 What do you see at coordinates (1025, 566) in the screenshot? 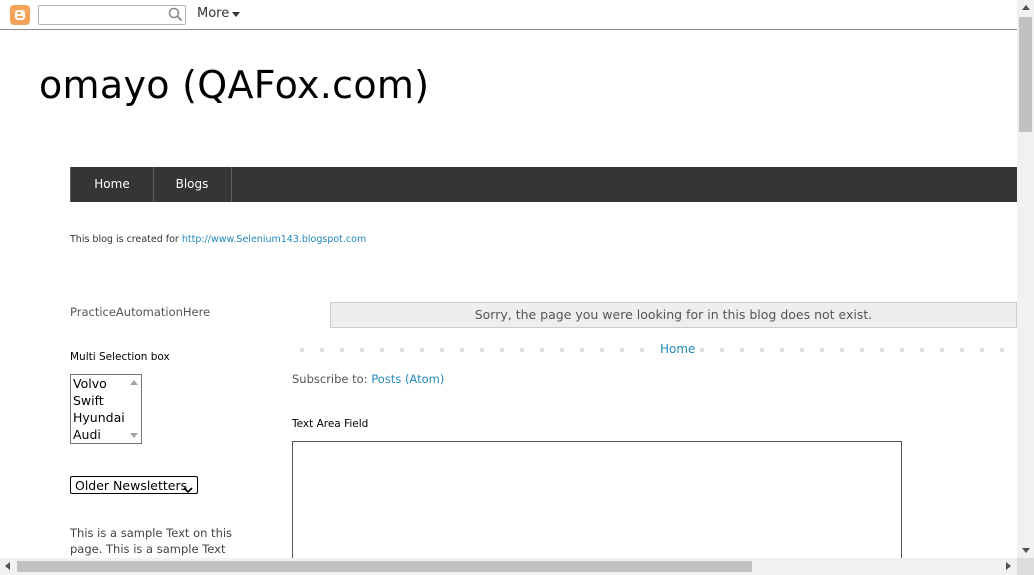
I see `scrollbar-corner` at bounding box center [1025, 566].